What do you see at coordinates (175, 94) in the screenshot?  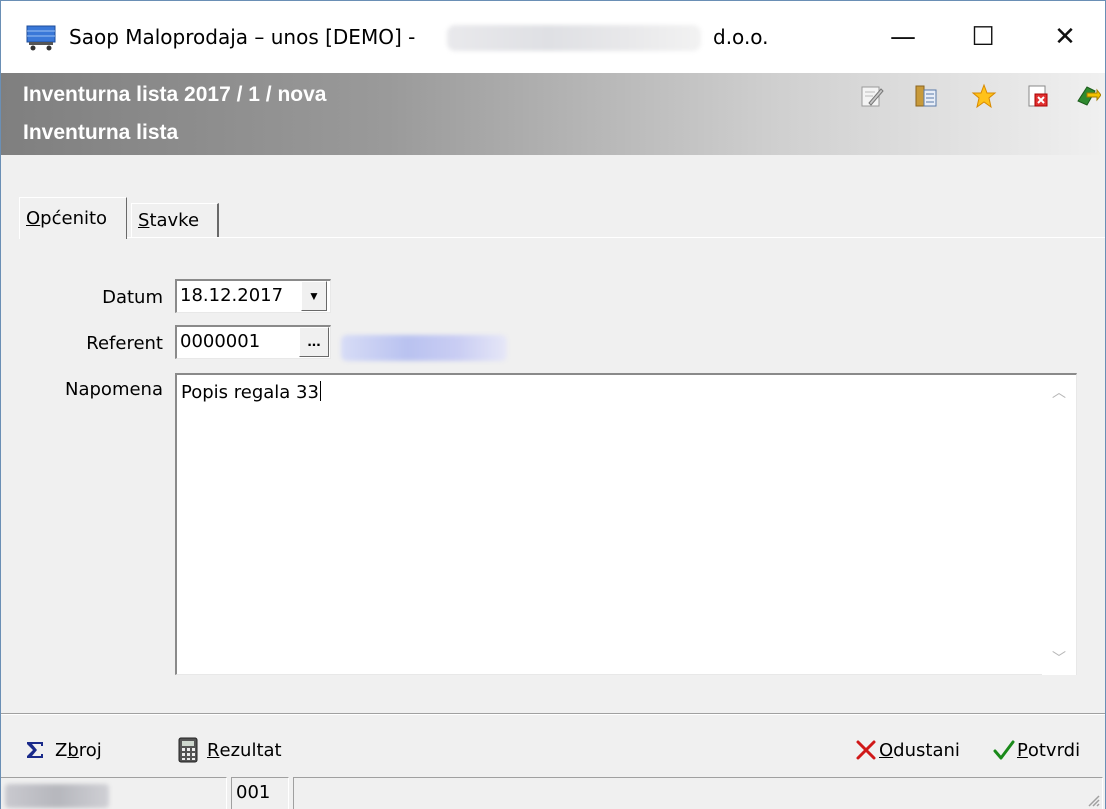 I see `document-title: Inventurna lista 2017 / 1 / nova` at bounding box center [175, 94].